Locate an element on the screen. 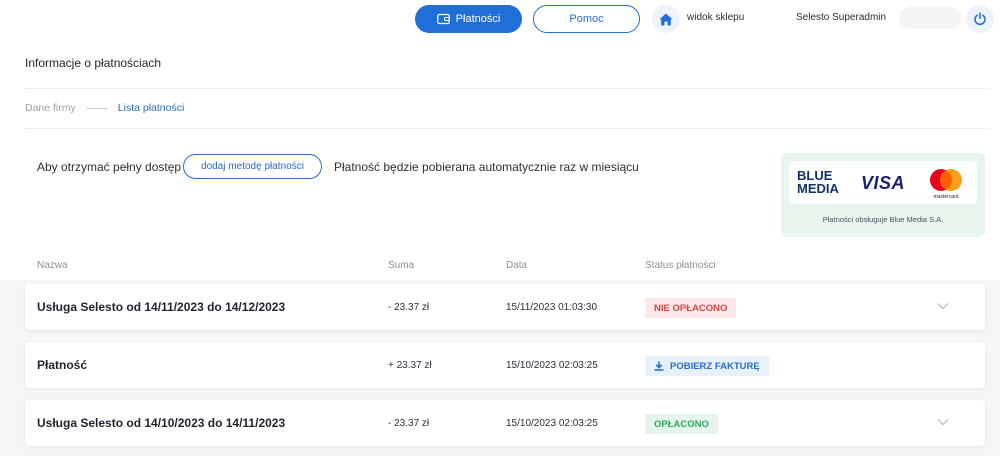 This screenshot has width=1000, height=456. mastercard-wordmark: mastercard is located at coordinates (945, 197).